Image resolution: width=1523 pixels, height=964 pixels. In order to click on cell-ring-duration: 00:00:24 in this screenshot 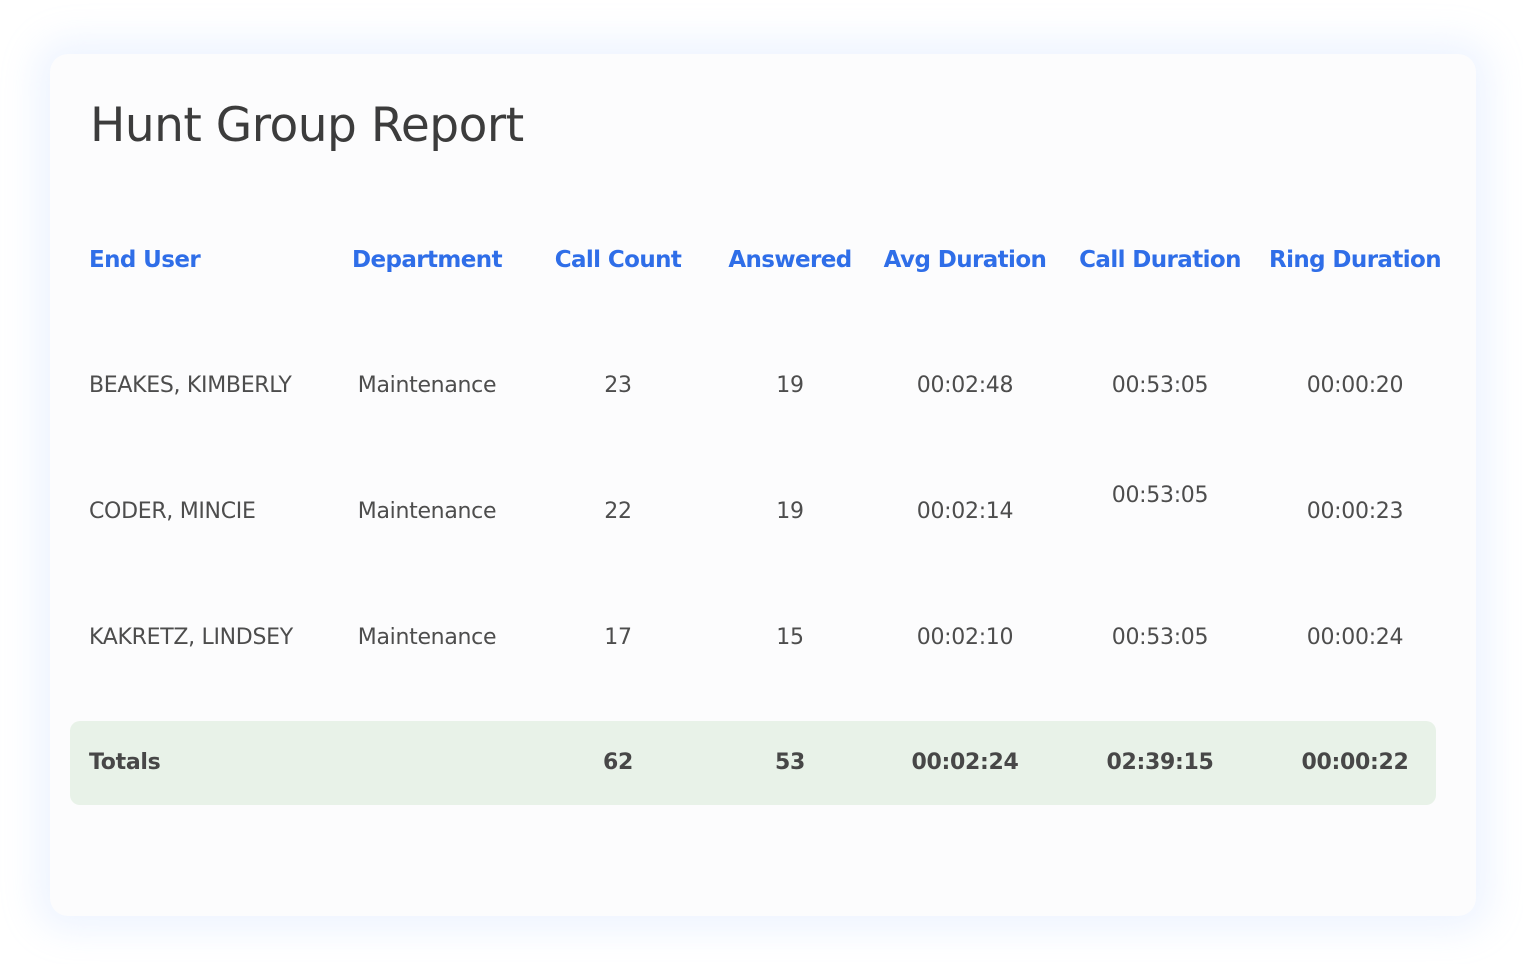, I will do `click(1355, 637)`.